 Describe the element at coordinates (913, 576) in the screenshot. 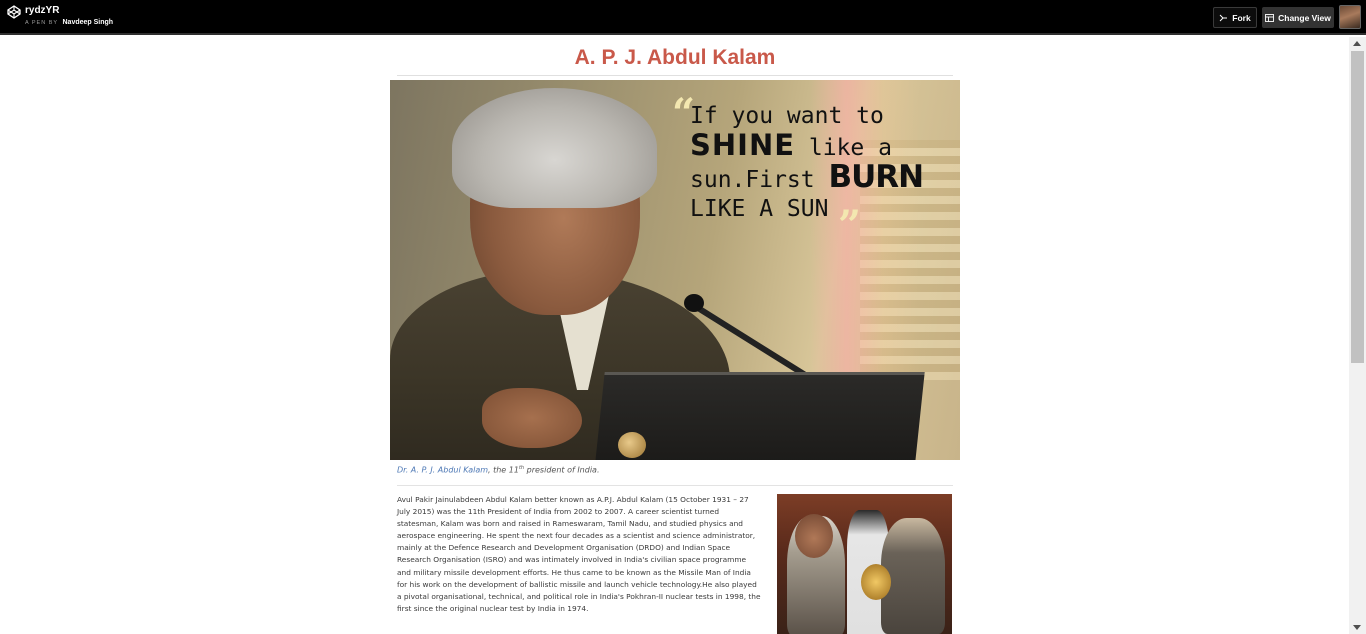

I see `photo-figure-right` at that location.